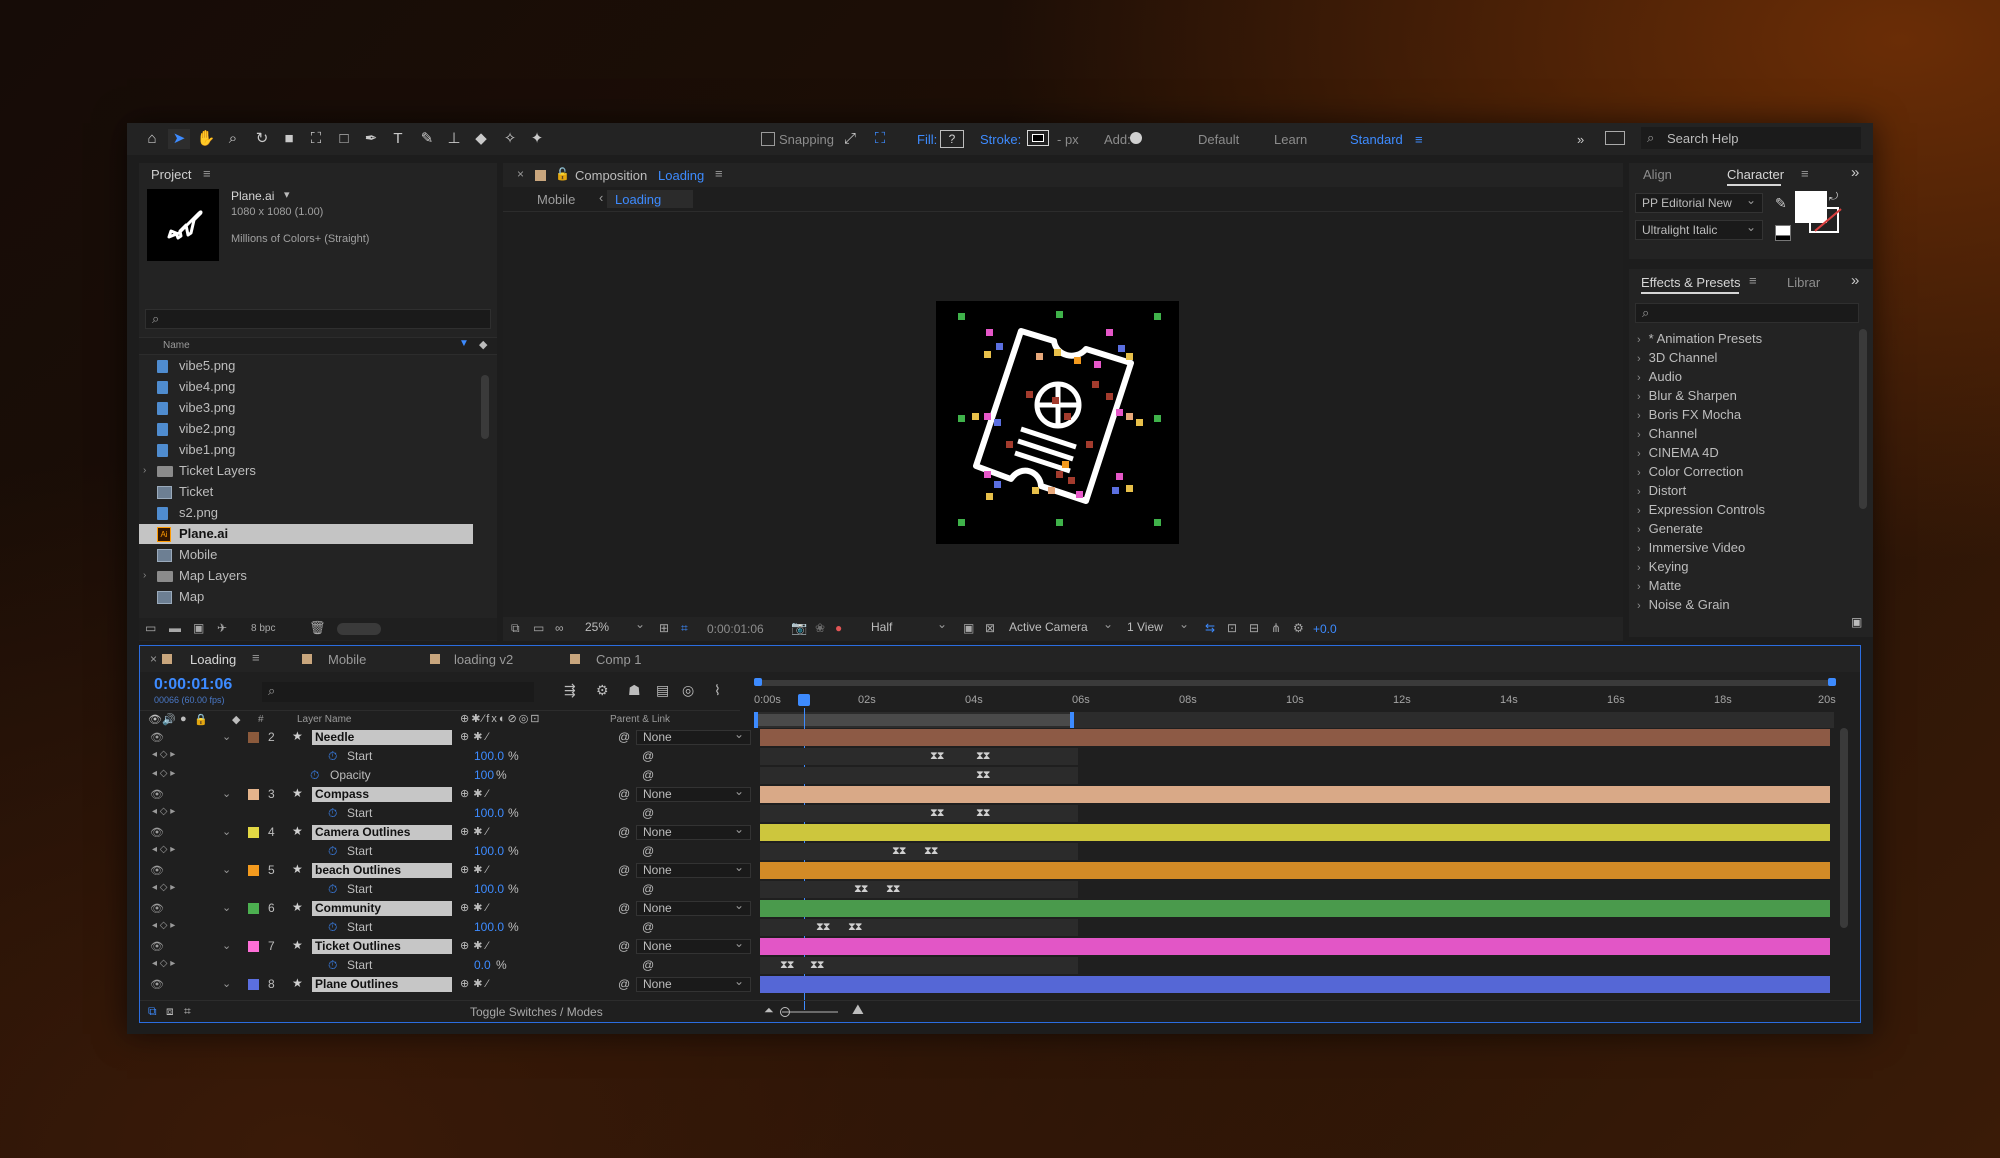 Image resolution: width=2000 pixels, height=1158 pixels. Describe the element at coordinates (201, 719) in the screenshot. I see `lock-column-icon: 🔒` at that location.